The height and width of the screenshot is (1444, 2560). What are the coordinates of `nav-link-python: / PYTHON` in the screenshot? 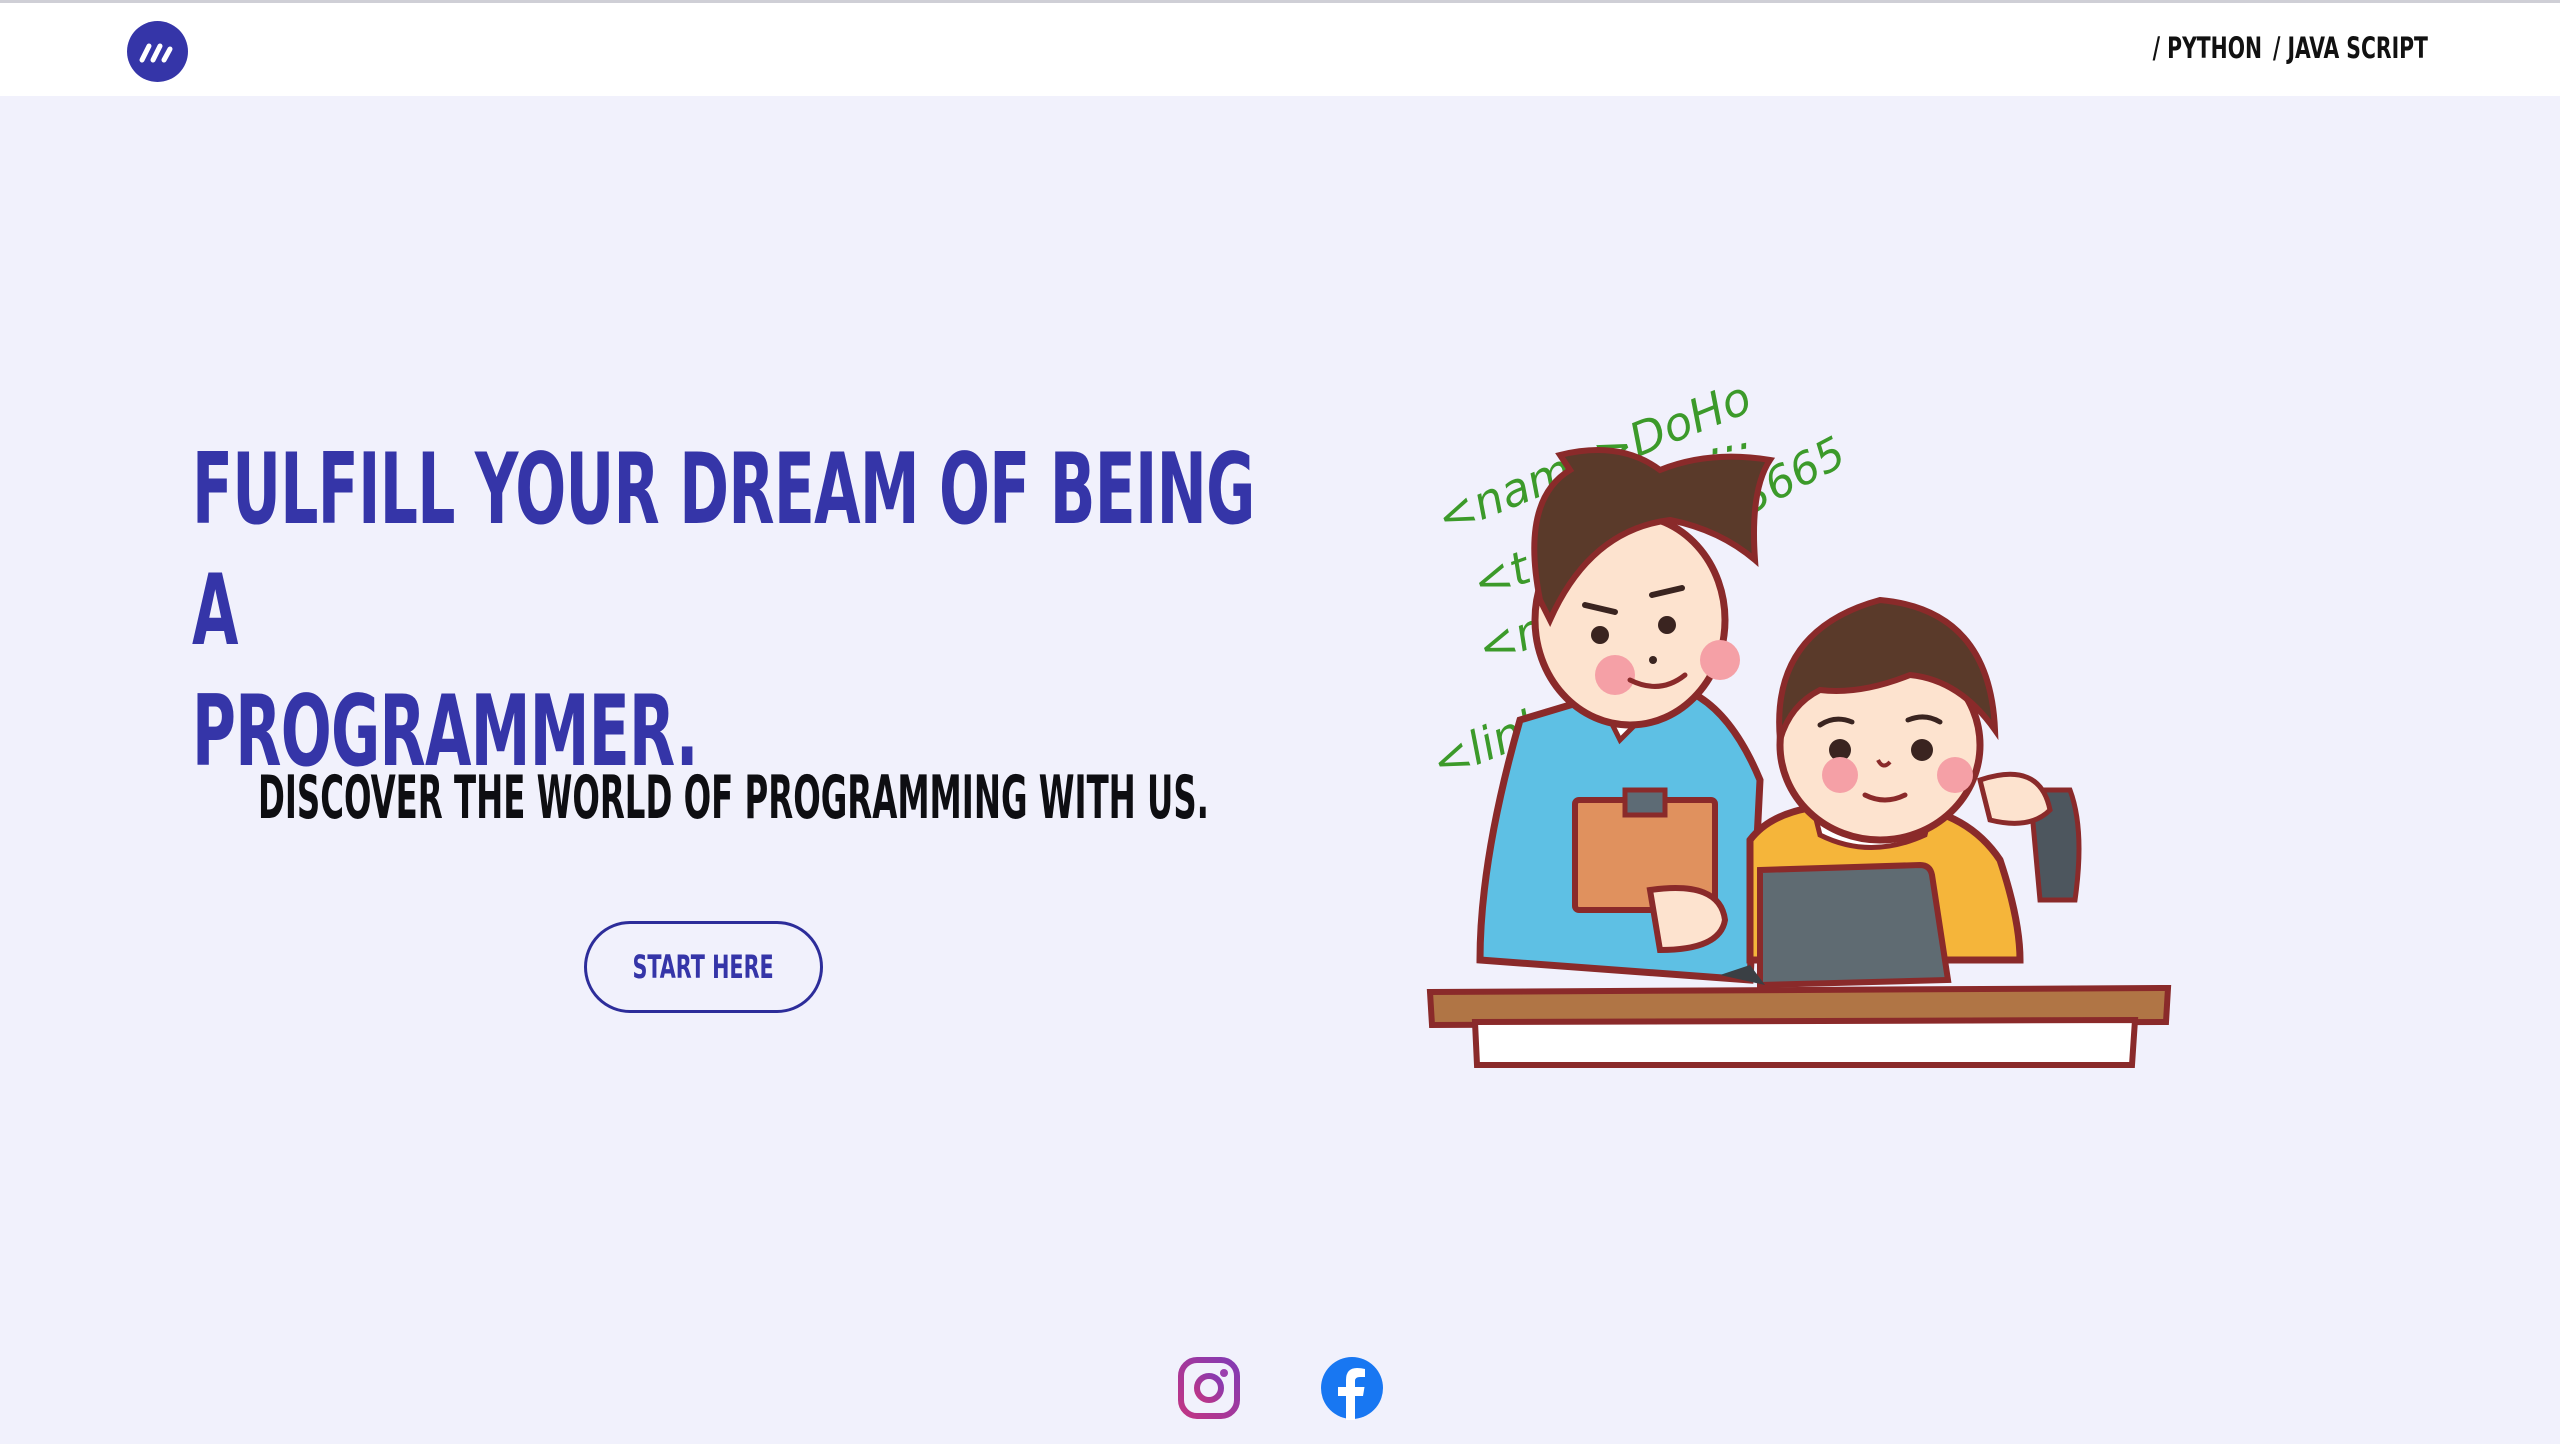 It's located at (2207, 48).